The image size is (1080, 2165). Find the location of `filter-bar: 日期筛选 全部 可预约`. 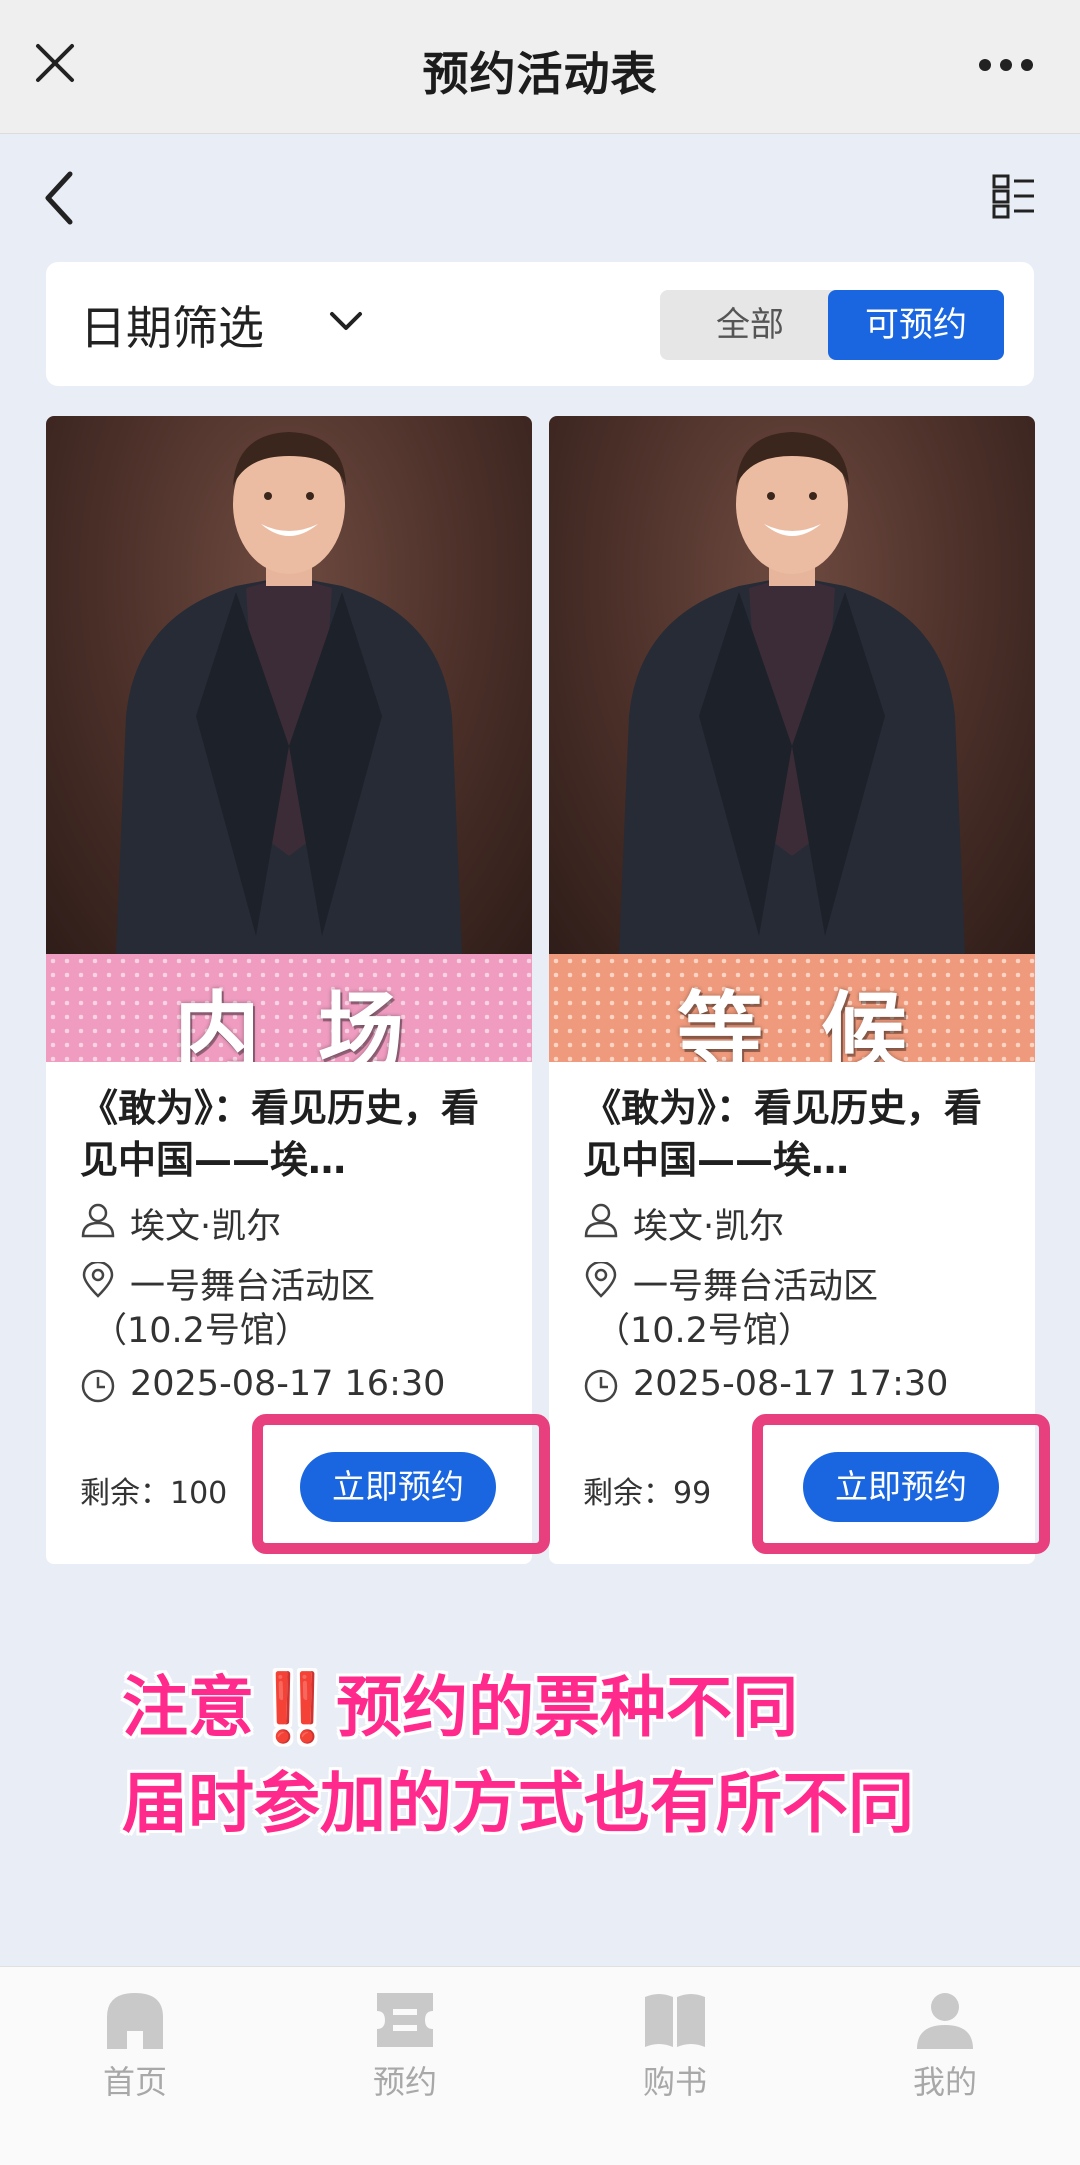

filter-bar: 日期筛选 全部 可预约 is located at coordinates (540, 324).